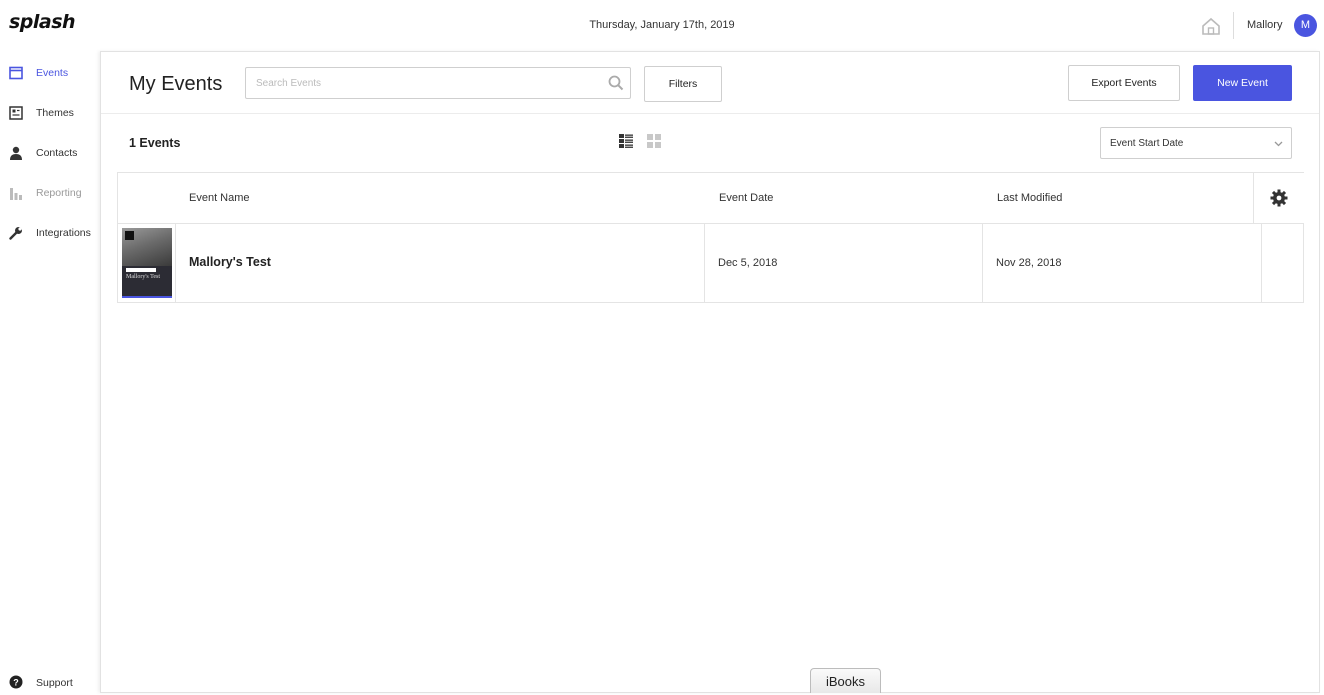 The width and height of the screenshot is (1324, 695). I want to click on column-header-last-modified: Last Modified, so click(1029, 198).